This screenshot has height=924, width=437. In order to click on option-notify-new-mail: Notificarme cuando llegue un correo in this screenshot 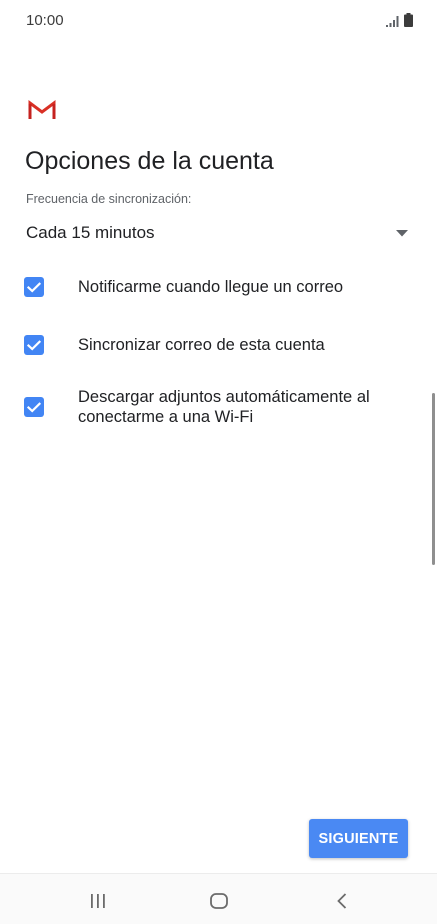, I will do `click(219, 287)`.